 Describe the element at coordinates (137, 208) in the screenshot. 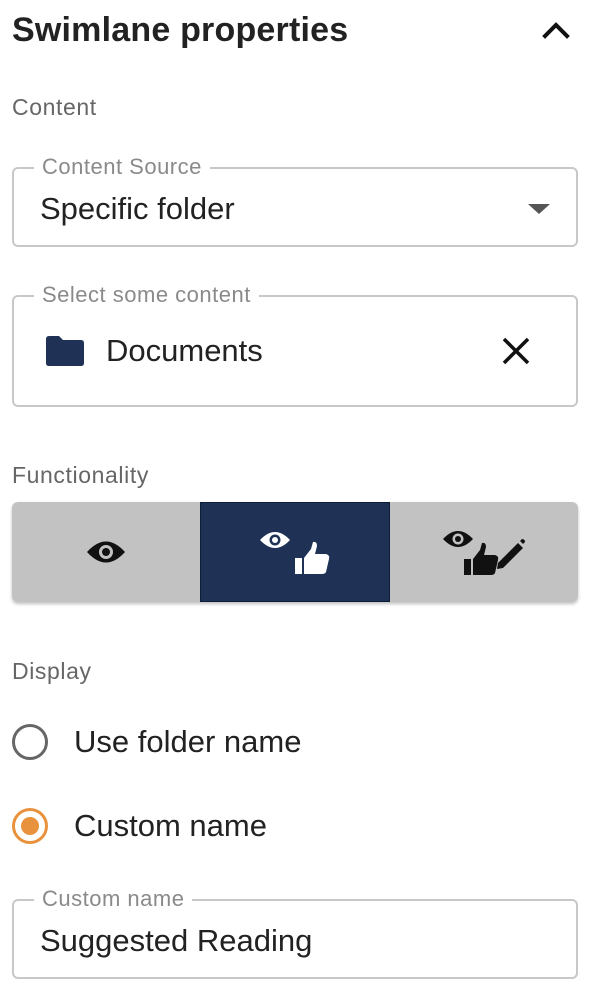

I see `content-source-value: Specific folder` at that location.